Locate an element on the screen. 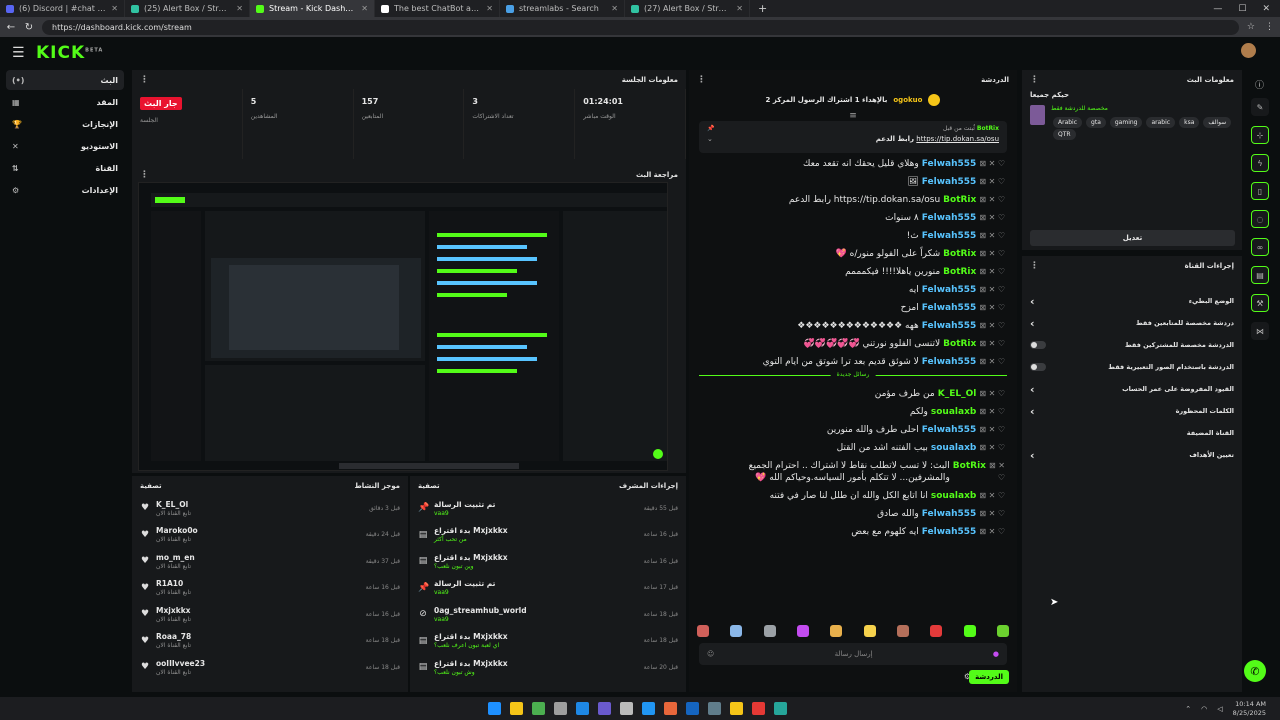 This screenshot has height=720, width=1280. channel-action-item: الدردشة مخصصة للمشتركين فقط is located at coordinates (1132, 345).